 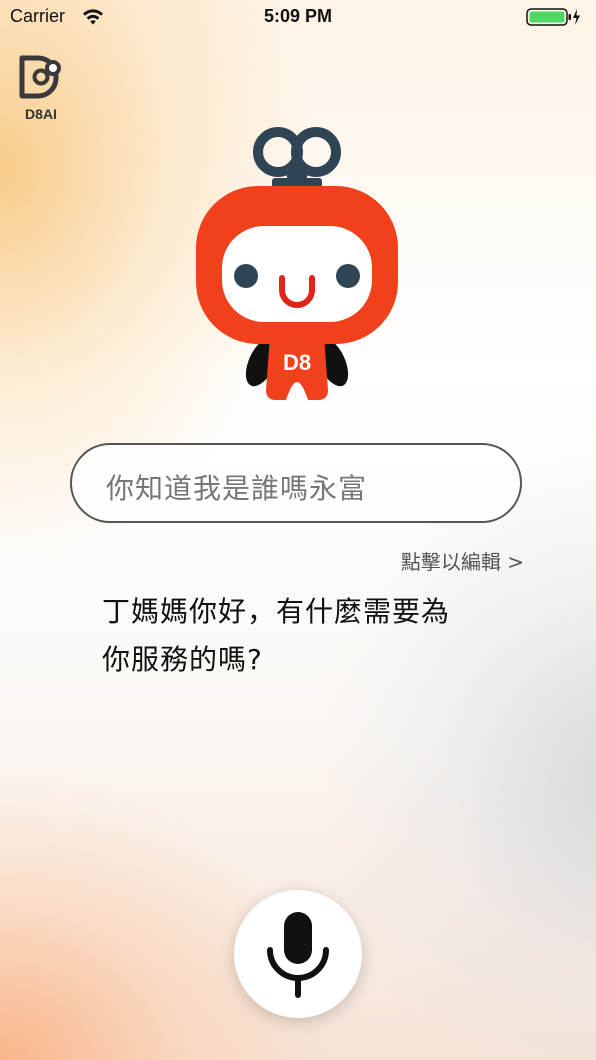 I want to click on assistant-reply: 丁媽媽你好，有什麼需要為 你服務的嗎?, so click(x=312, y=636).